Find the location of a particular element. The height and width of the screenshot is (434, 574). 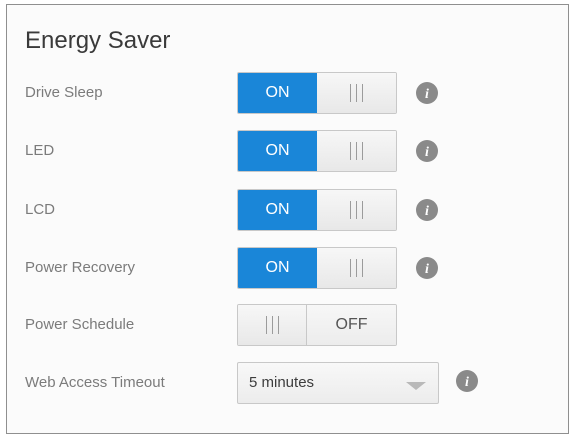

web-access-timeout-label: Web Access Timeout is located at coordinates (95, 382).